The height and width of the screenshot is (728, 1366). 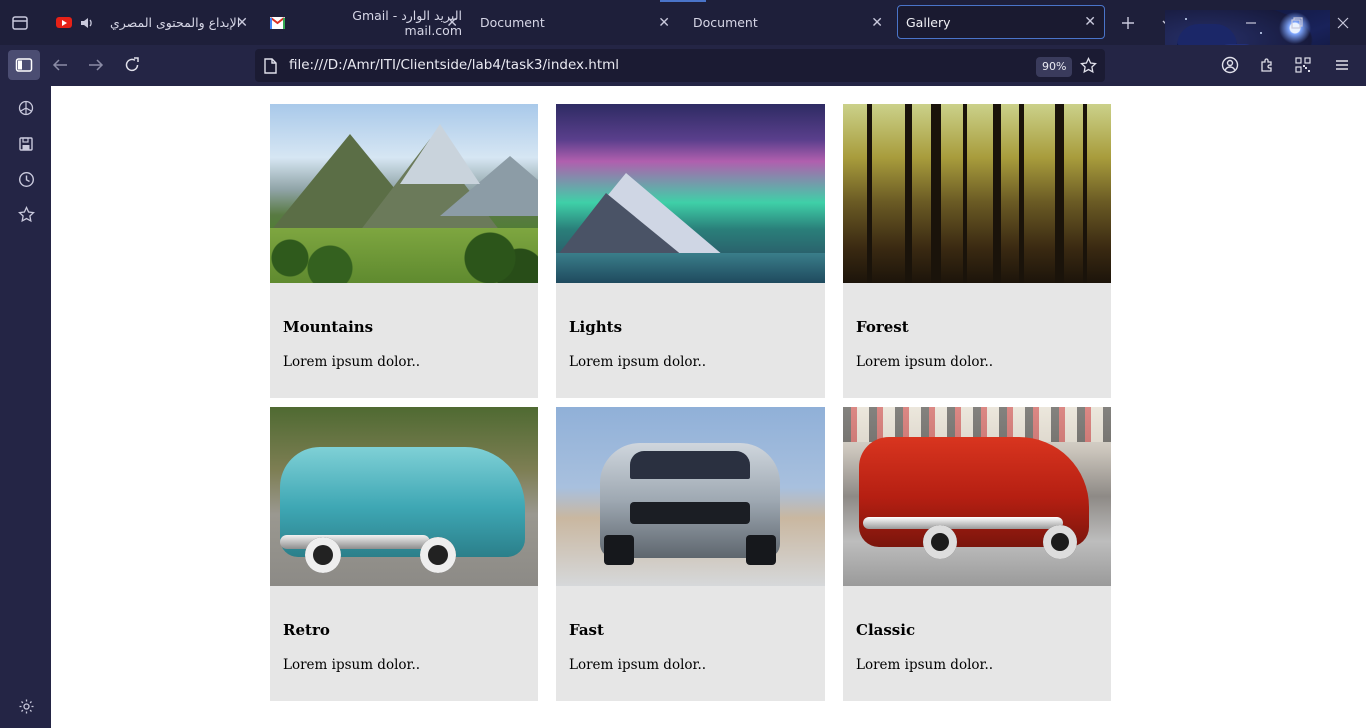 What do you see at coordinates (26, 108) in the screenshot?
I see `chatgpt-icon` at bounding box center [26, 108].